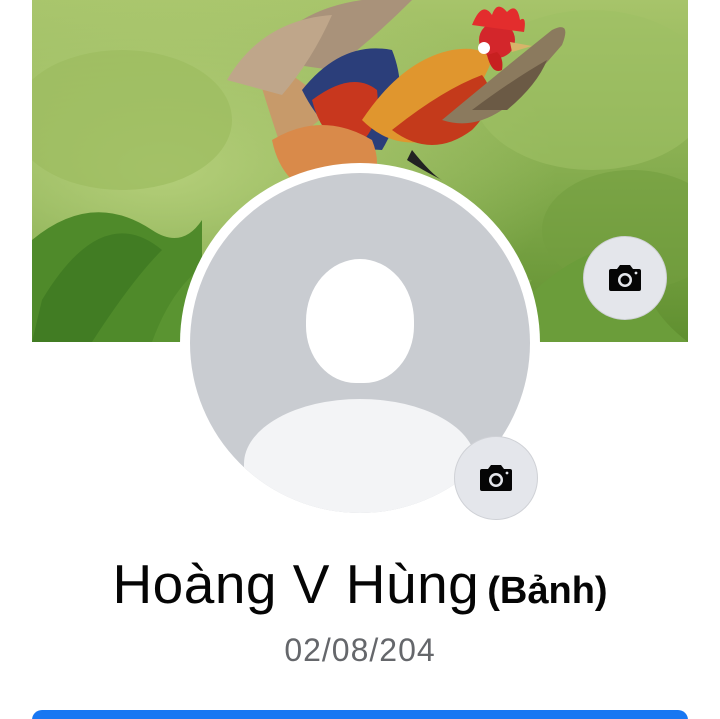 The width and height of the screenshot is (720, 719). What do you see at coordinates (296, 584) in the screenshot?
I see `profile-name-main: Hoàng V Hùng` at bounding box center [296, 584].